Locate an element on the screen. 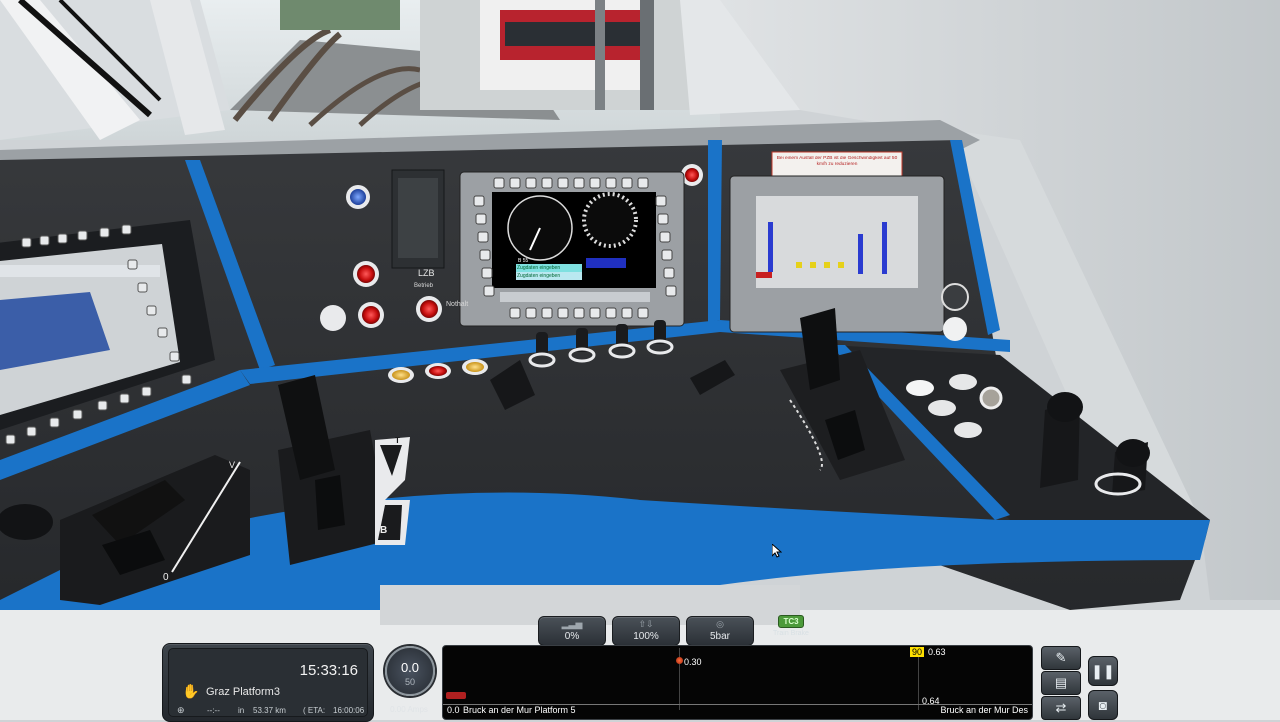 The image size is (1280, 722). train-brake-button: TC3 Train Brake is located at coordinates (791, 629).